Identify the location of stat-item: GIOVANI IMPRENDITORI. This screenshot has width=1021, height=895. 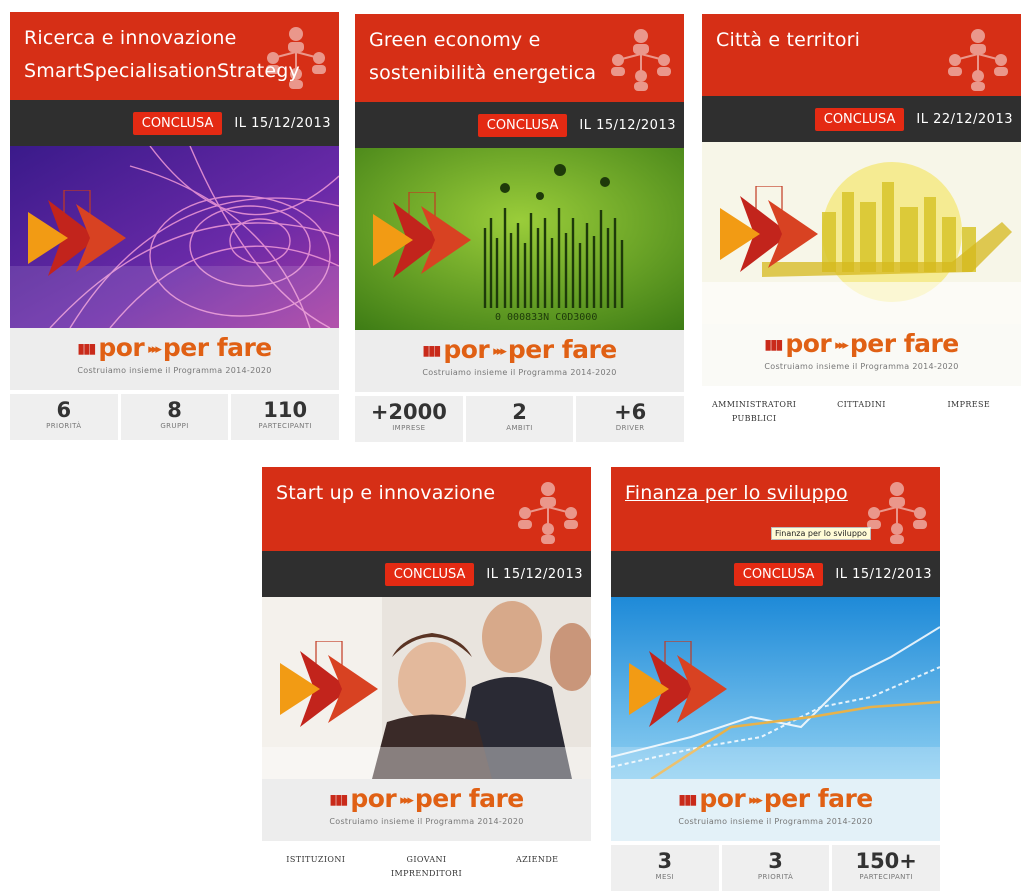
(426, 868).